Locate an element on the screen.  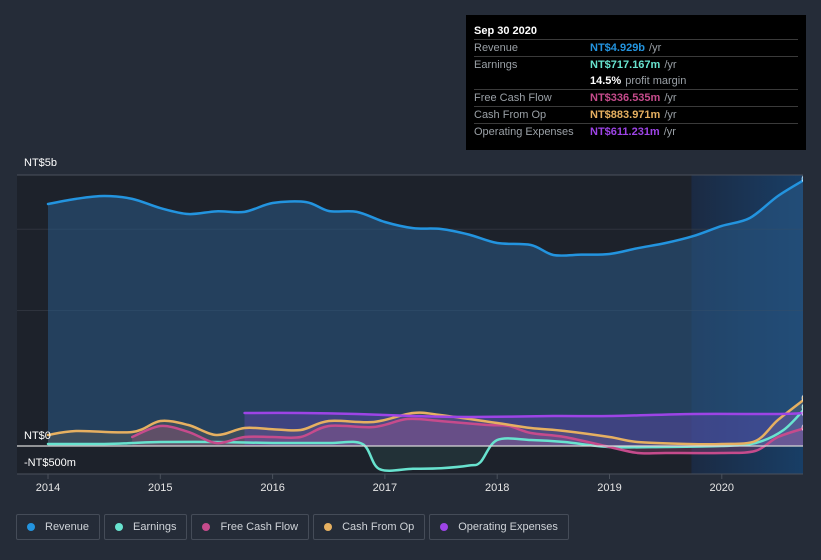
legend-label: Revenue is located at coordinates (67, 527).